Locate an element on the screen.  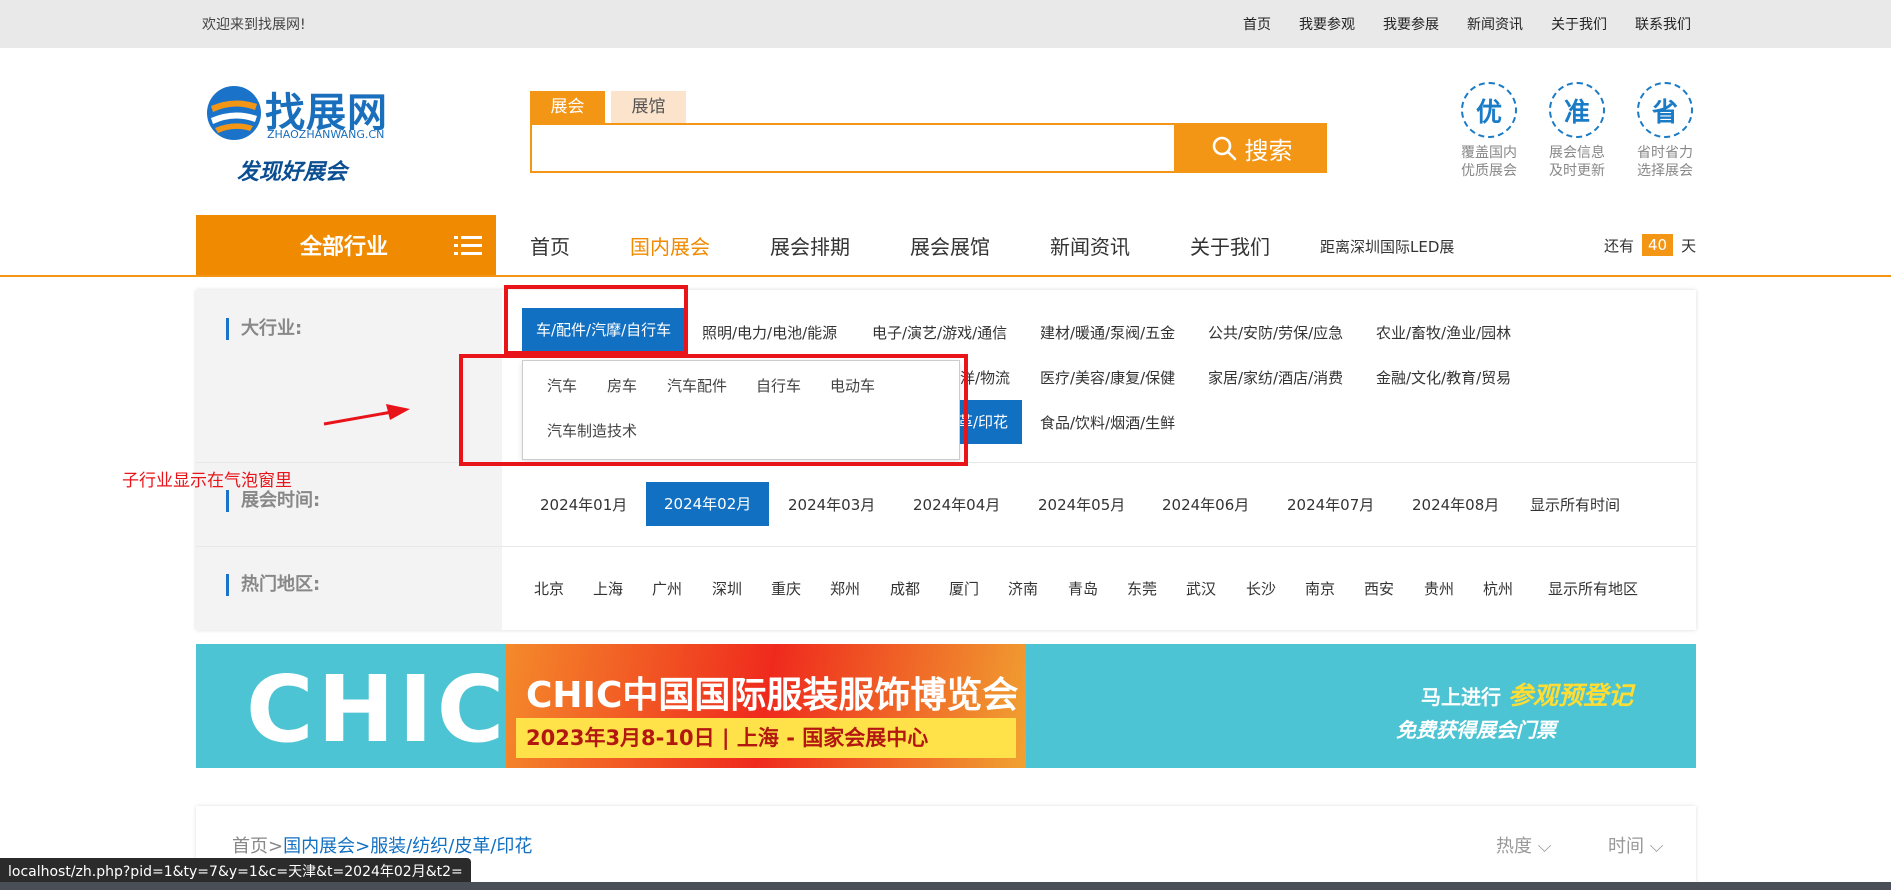
nav-about: 关于我们 is located at coordinates (1230, 245).